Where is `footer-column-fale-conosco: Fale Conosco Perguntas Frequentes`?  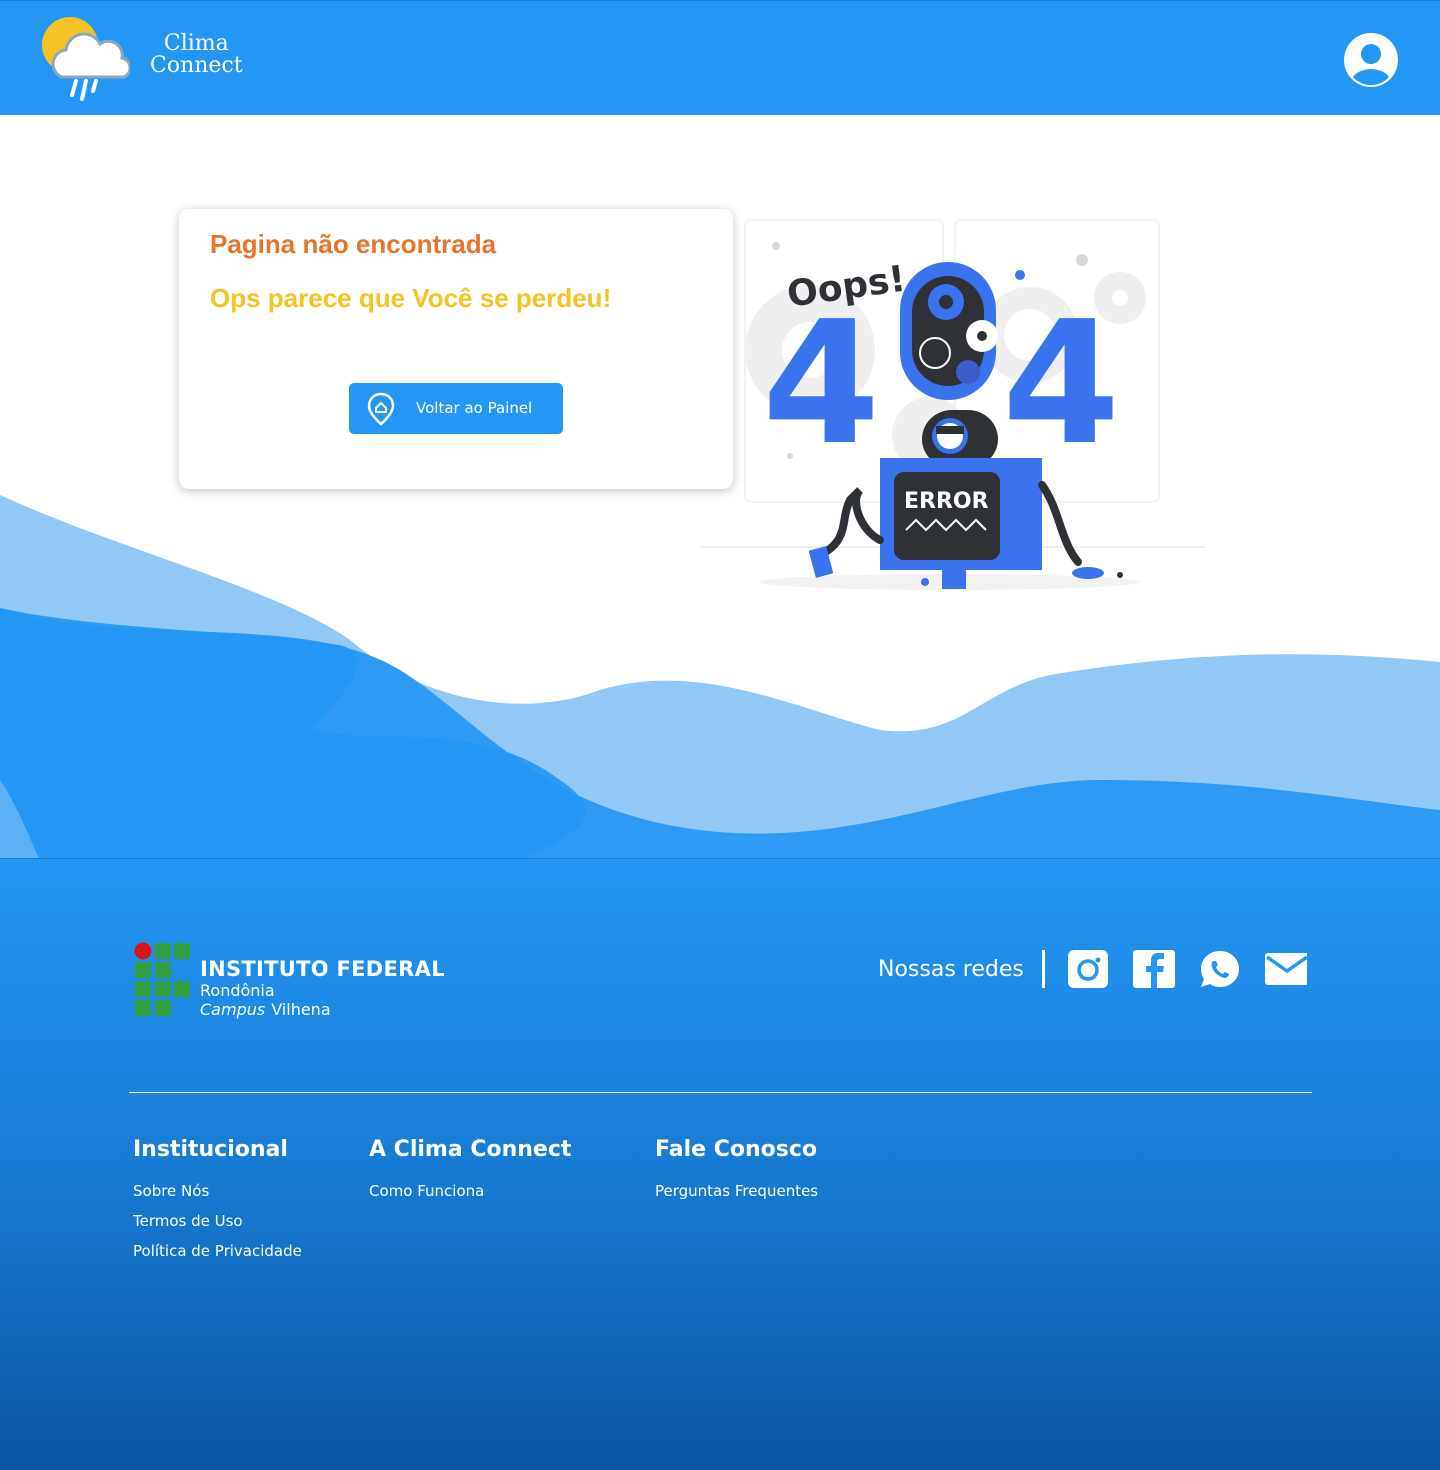
footer-column-fale-conosco: Fale Conosco Perguntas Frequentes is located at coordinates (736, 1171).